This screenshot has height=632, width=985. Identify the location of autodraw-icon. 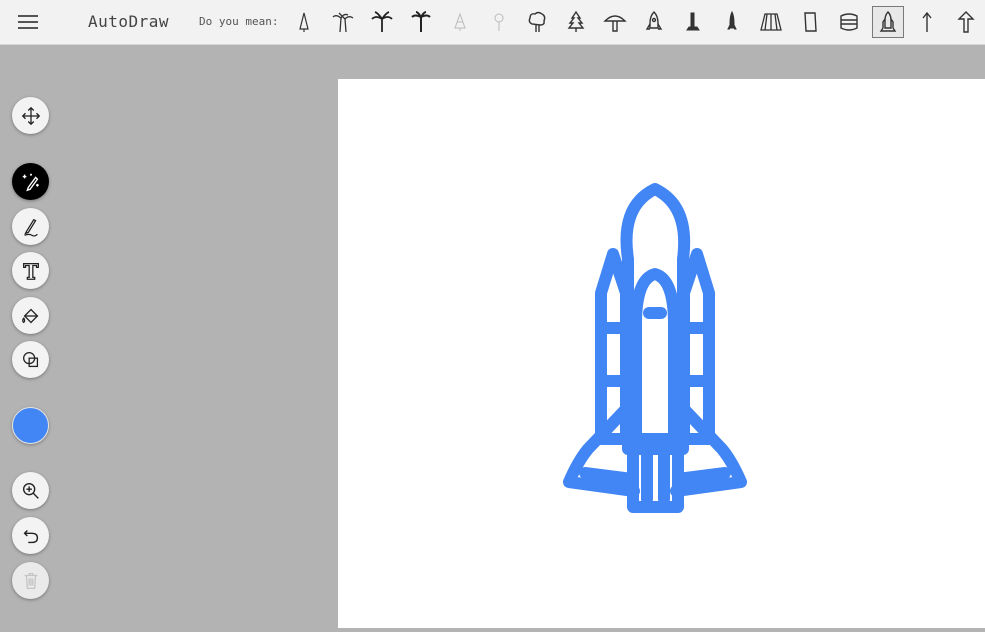
(30, 182).